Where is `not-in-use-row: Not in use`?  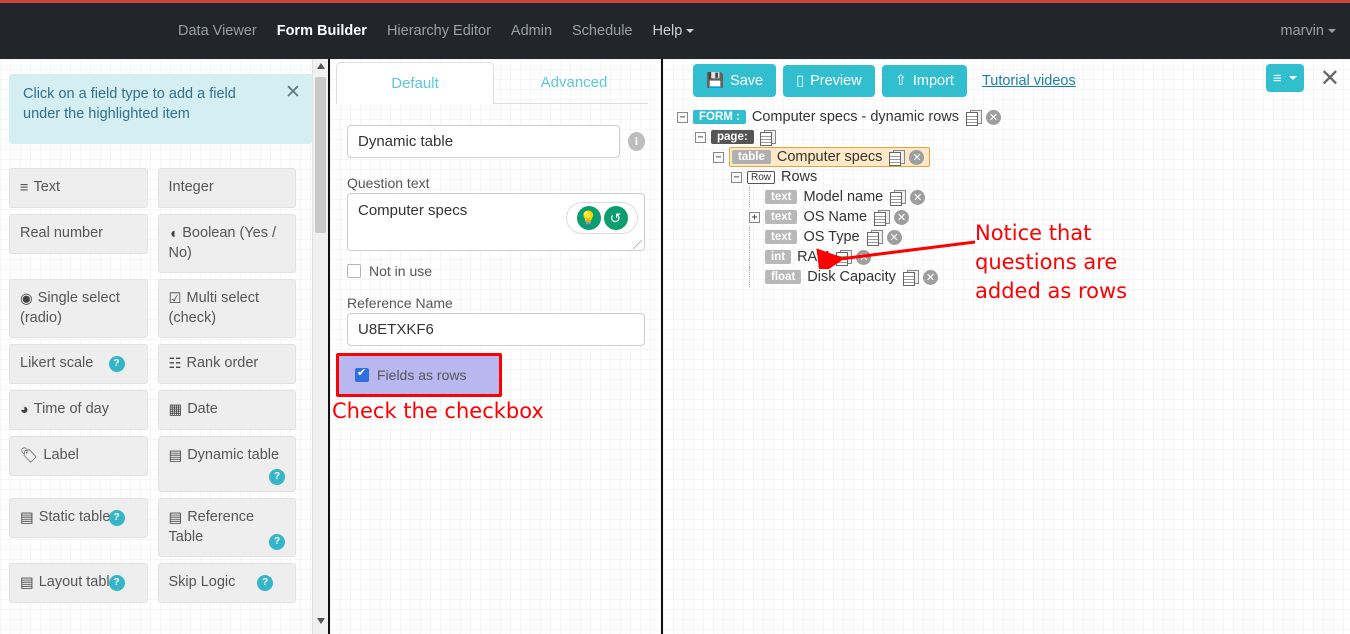 not-in-use-row: Not in use is located at coordinates (389, 271).